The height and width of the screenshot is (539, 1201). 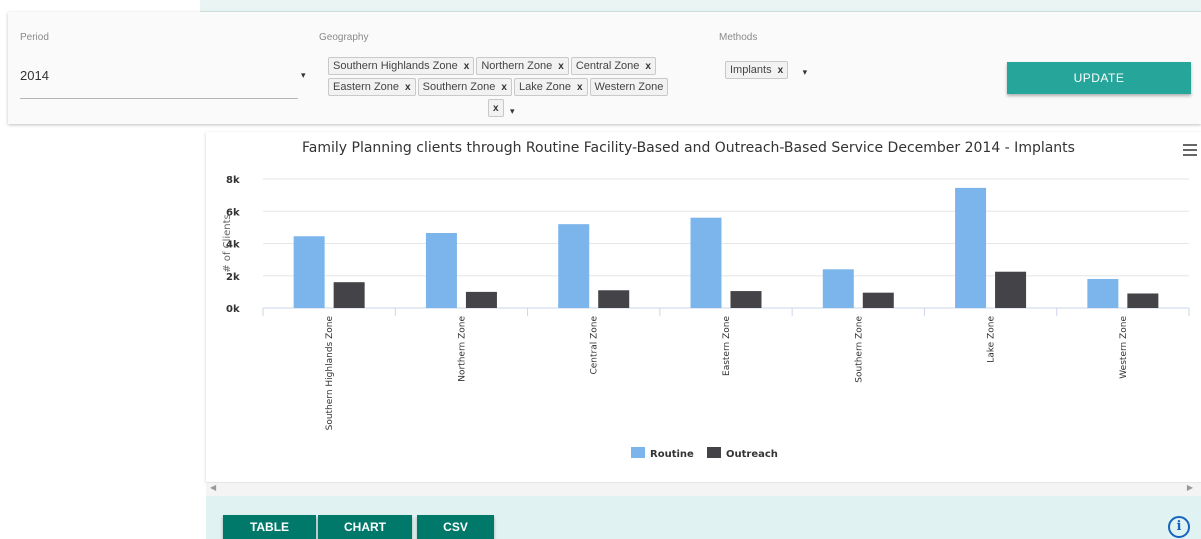 I want to click on chart-menu-icon, so click(x=1190, y=150).